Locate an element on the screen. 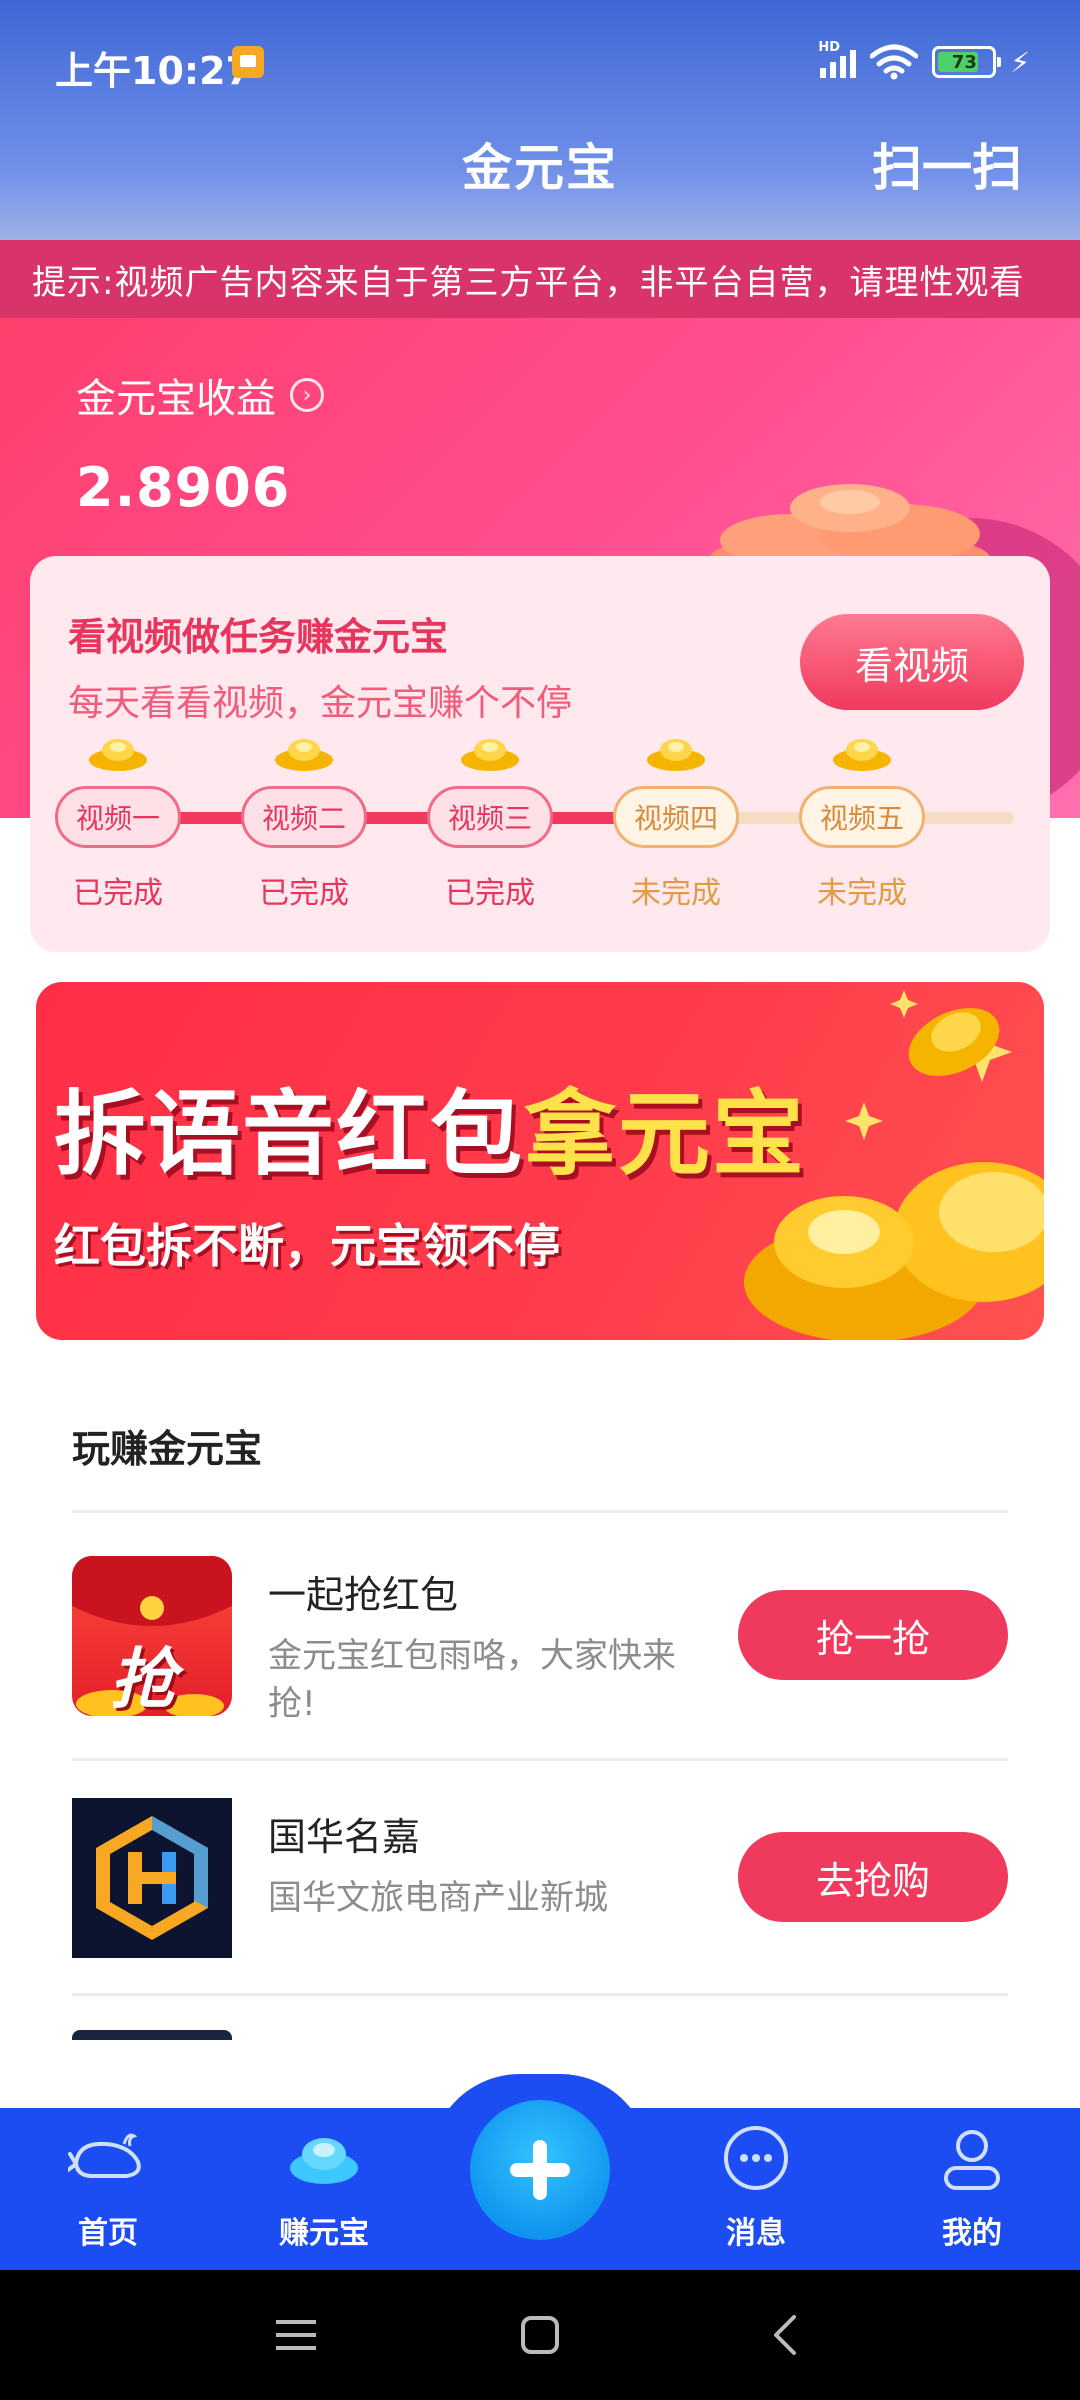 The image size is (1080, 2400). buy-now-button: 去抢购 is located at coordinates (873, 1877).